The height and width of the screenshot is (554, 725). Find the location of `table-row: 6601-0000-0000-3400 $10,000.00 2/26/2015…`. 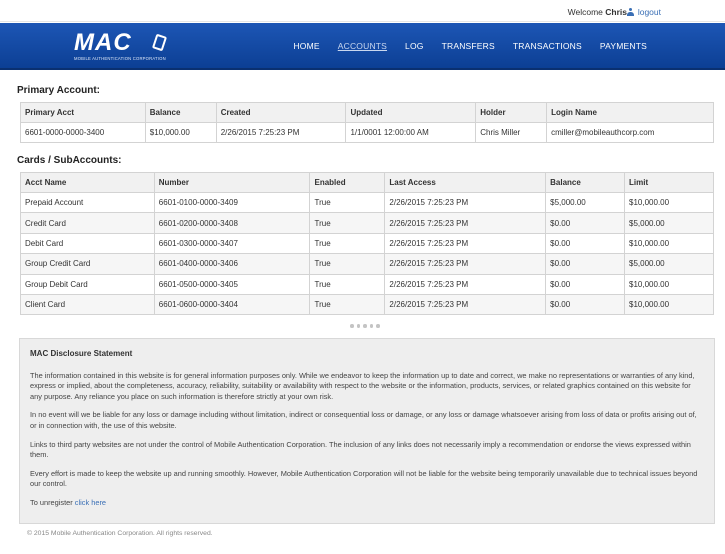

table-row: 6601-0000-0000-3400 $10,000.00 2/26/2015… is located at coordinates (367, 132).